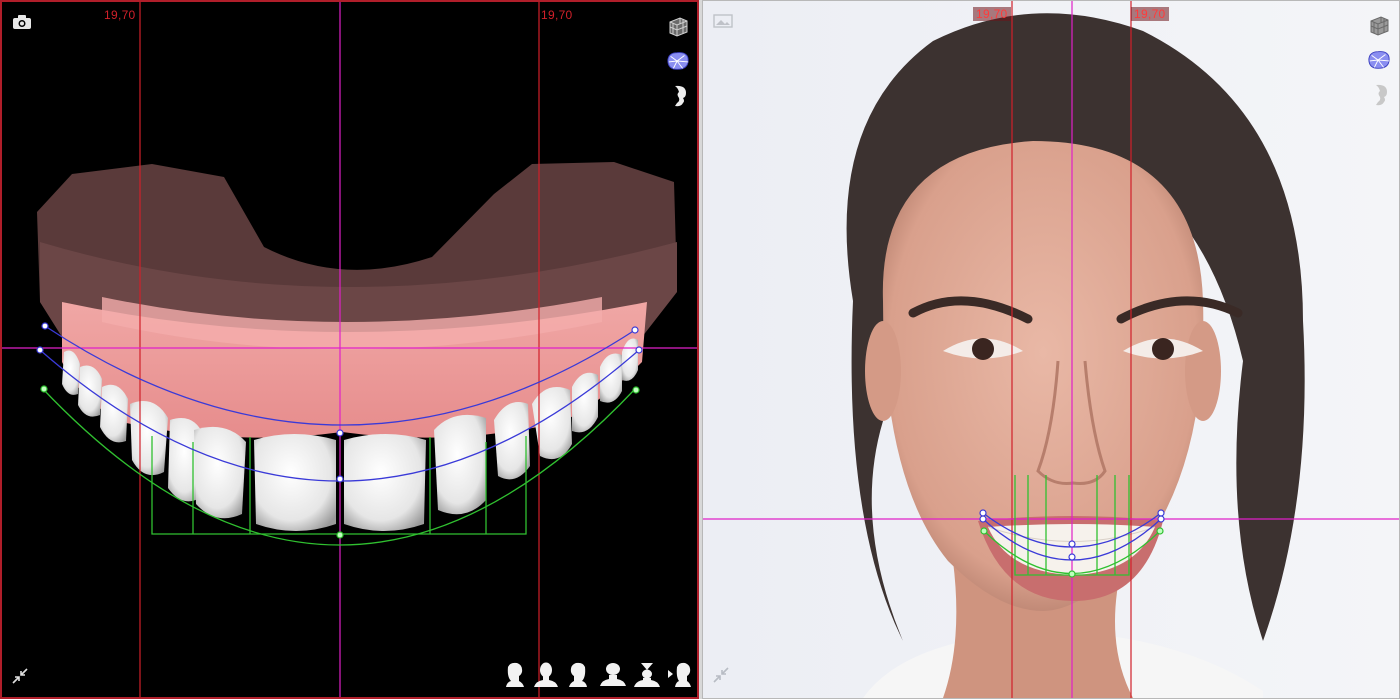 The width and height of the screenshot is (1400, 699). Describe the element at coordinates (20, 676) in the screenshot. I see `collapse-arrows-icon` at that location.